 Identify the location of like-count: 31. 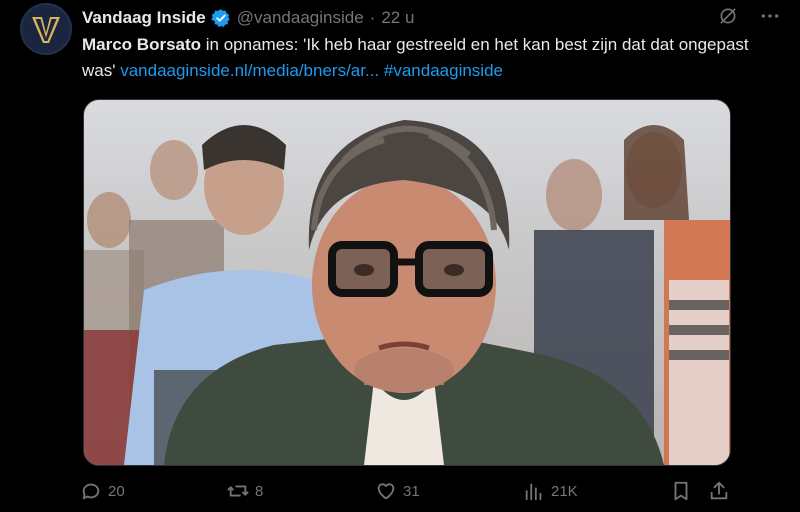
(411, 491).